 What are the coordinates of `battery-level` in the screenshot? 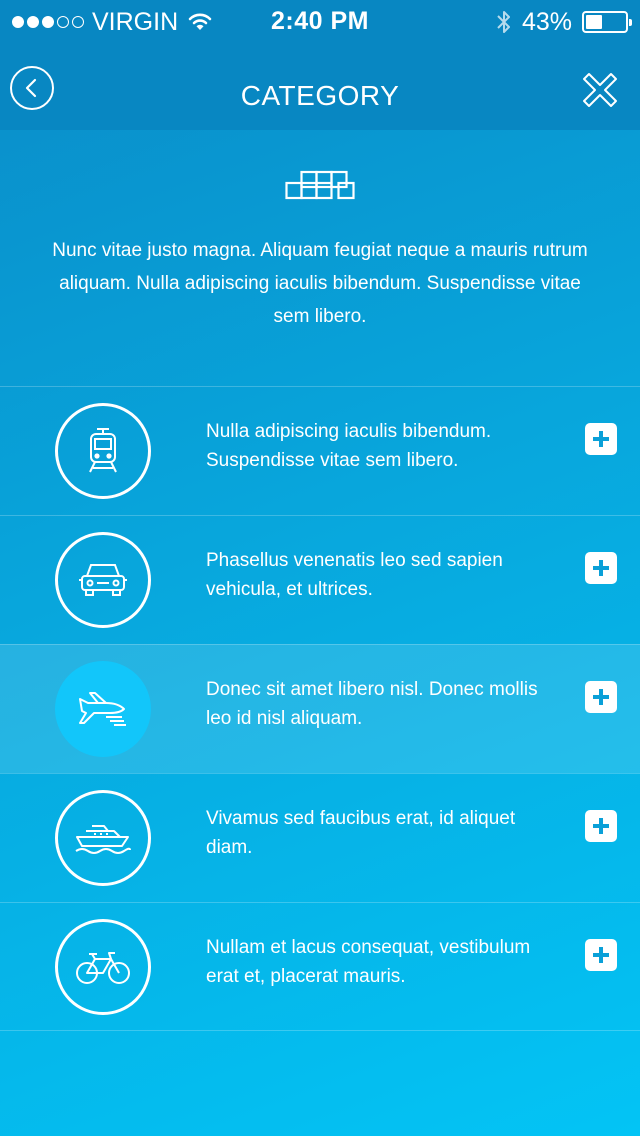 It's located at (594, 22).